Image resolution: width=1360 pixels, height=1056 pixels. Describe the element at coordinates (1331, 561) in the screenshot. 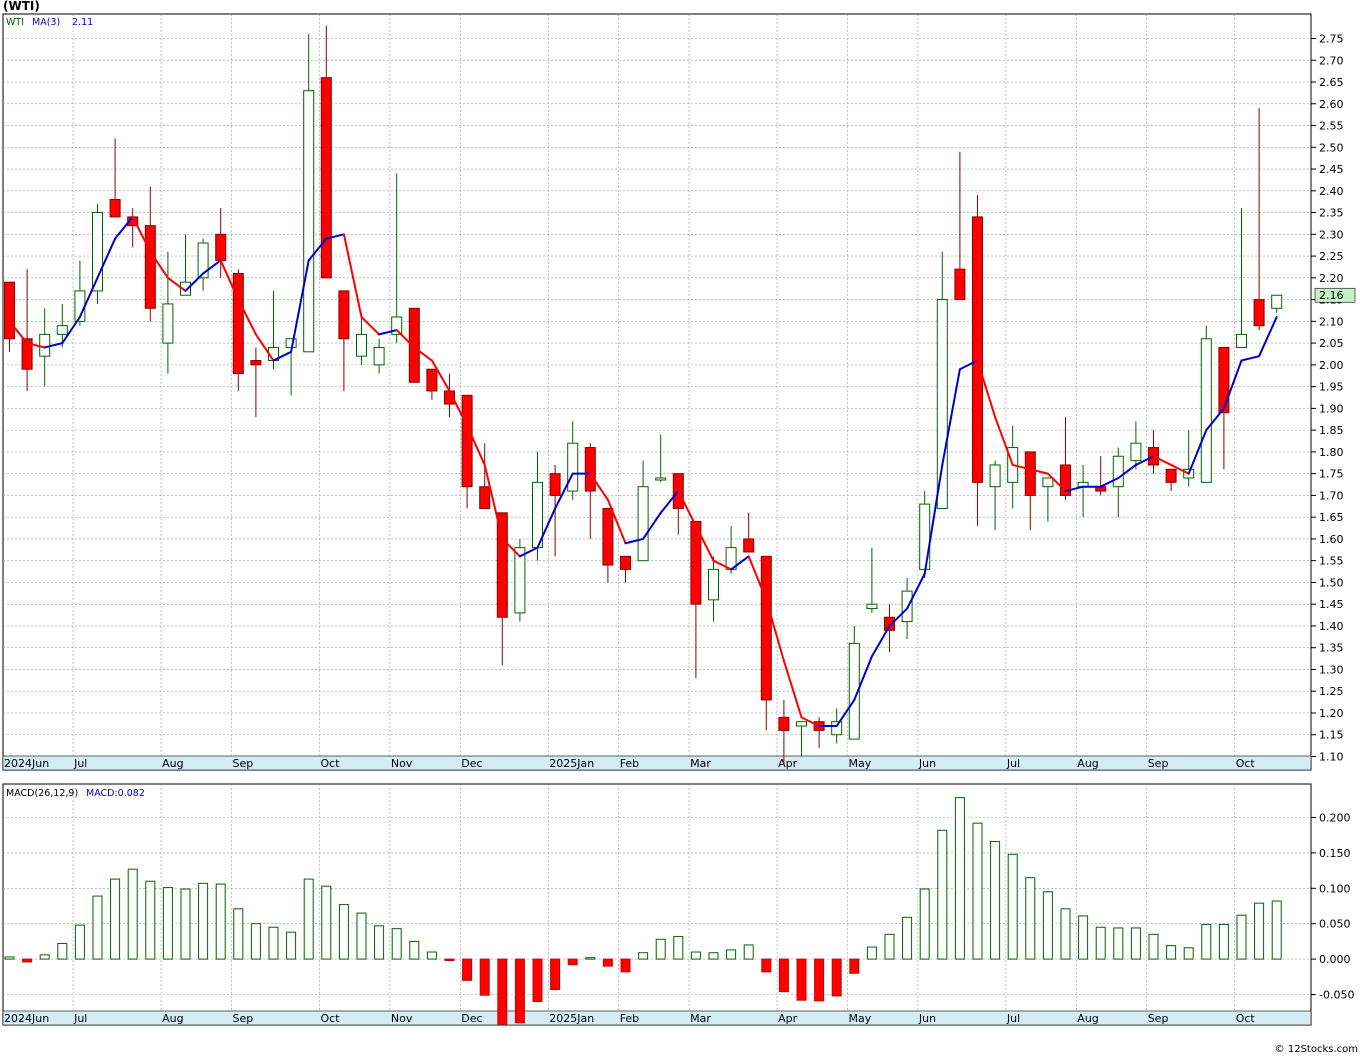

I see `price-tick-label: 1.55` at that location.